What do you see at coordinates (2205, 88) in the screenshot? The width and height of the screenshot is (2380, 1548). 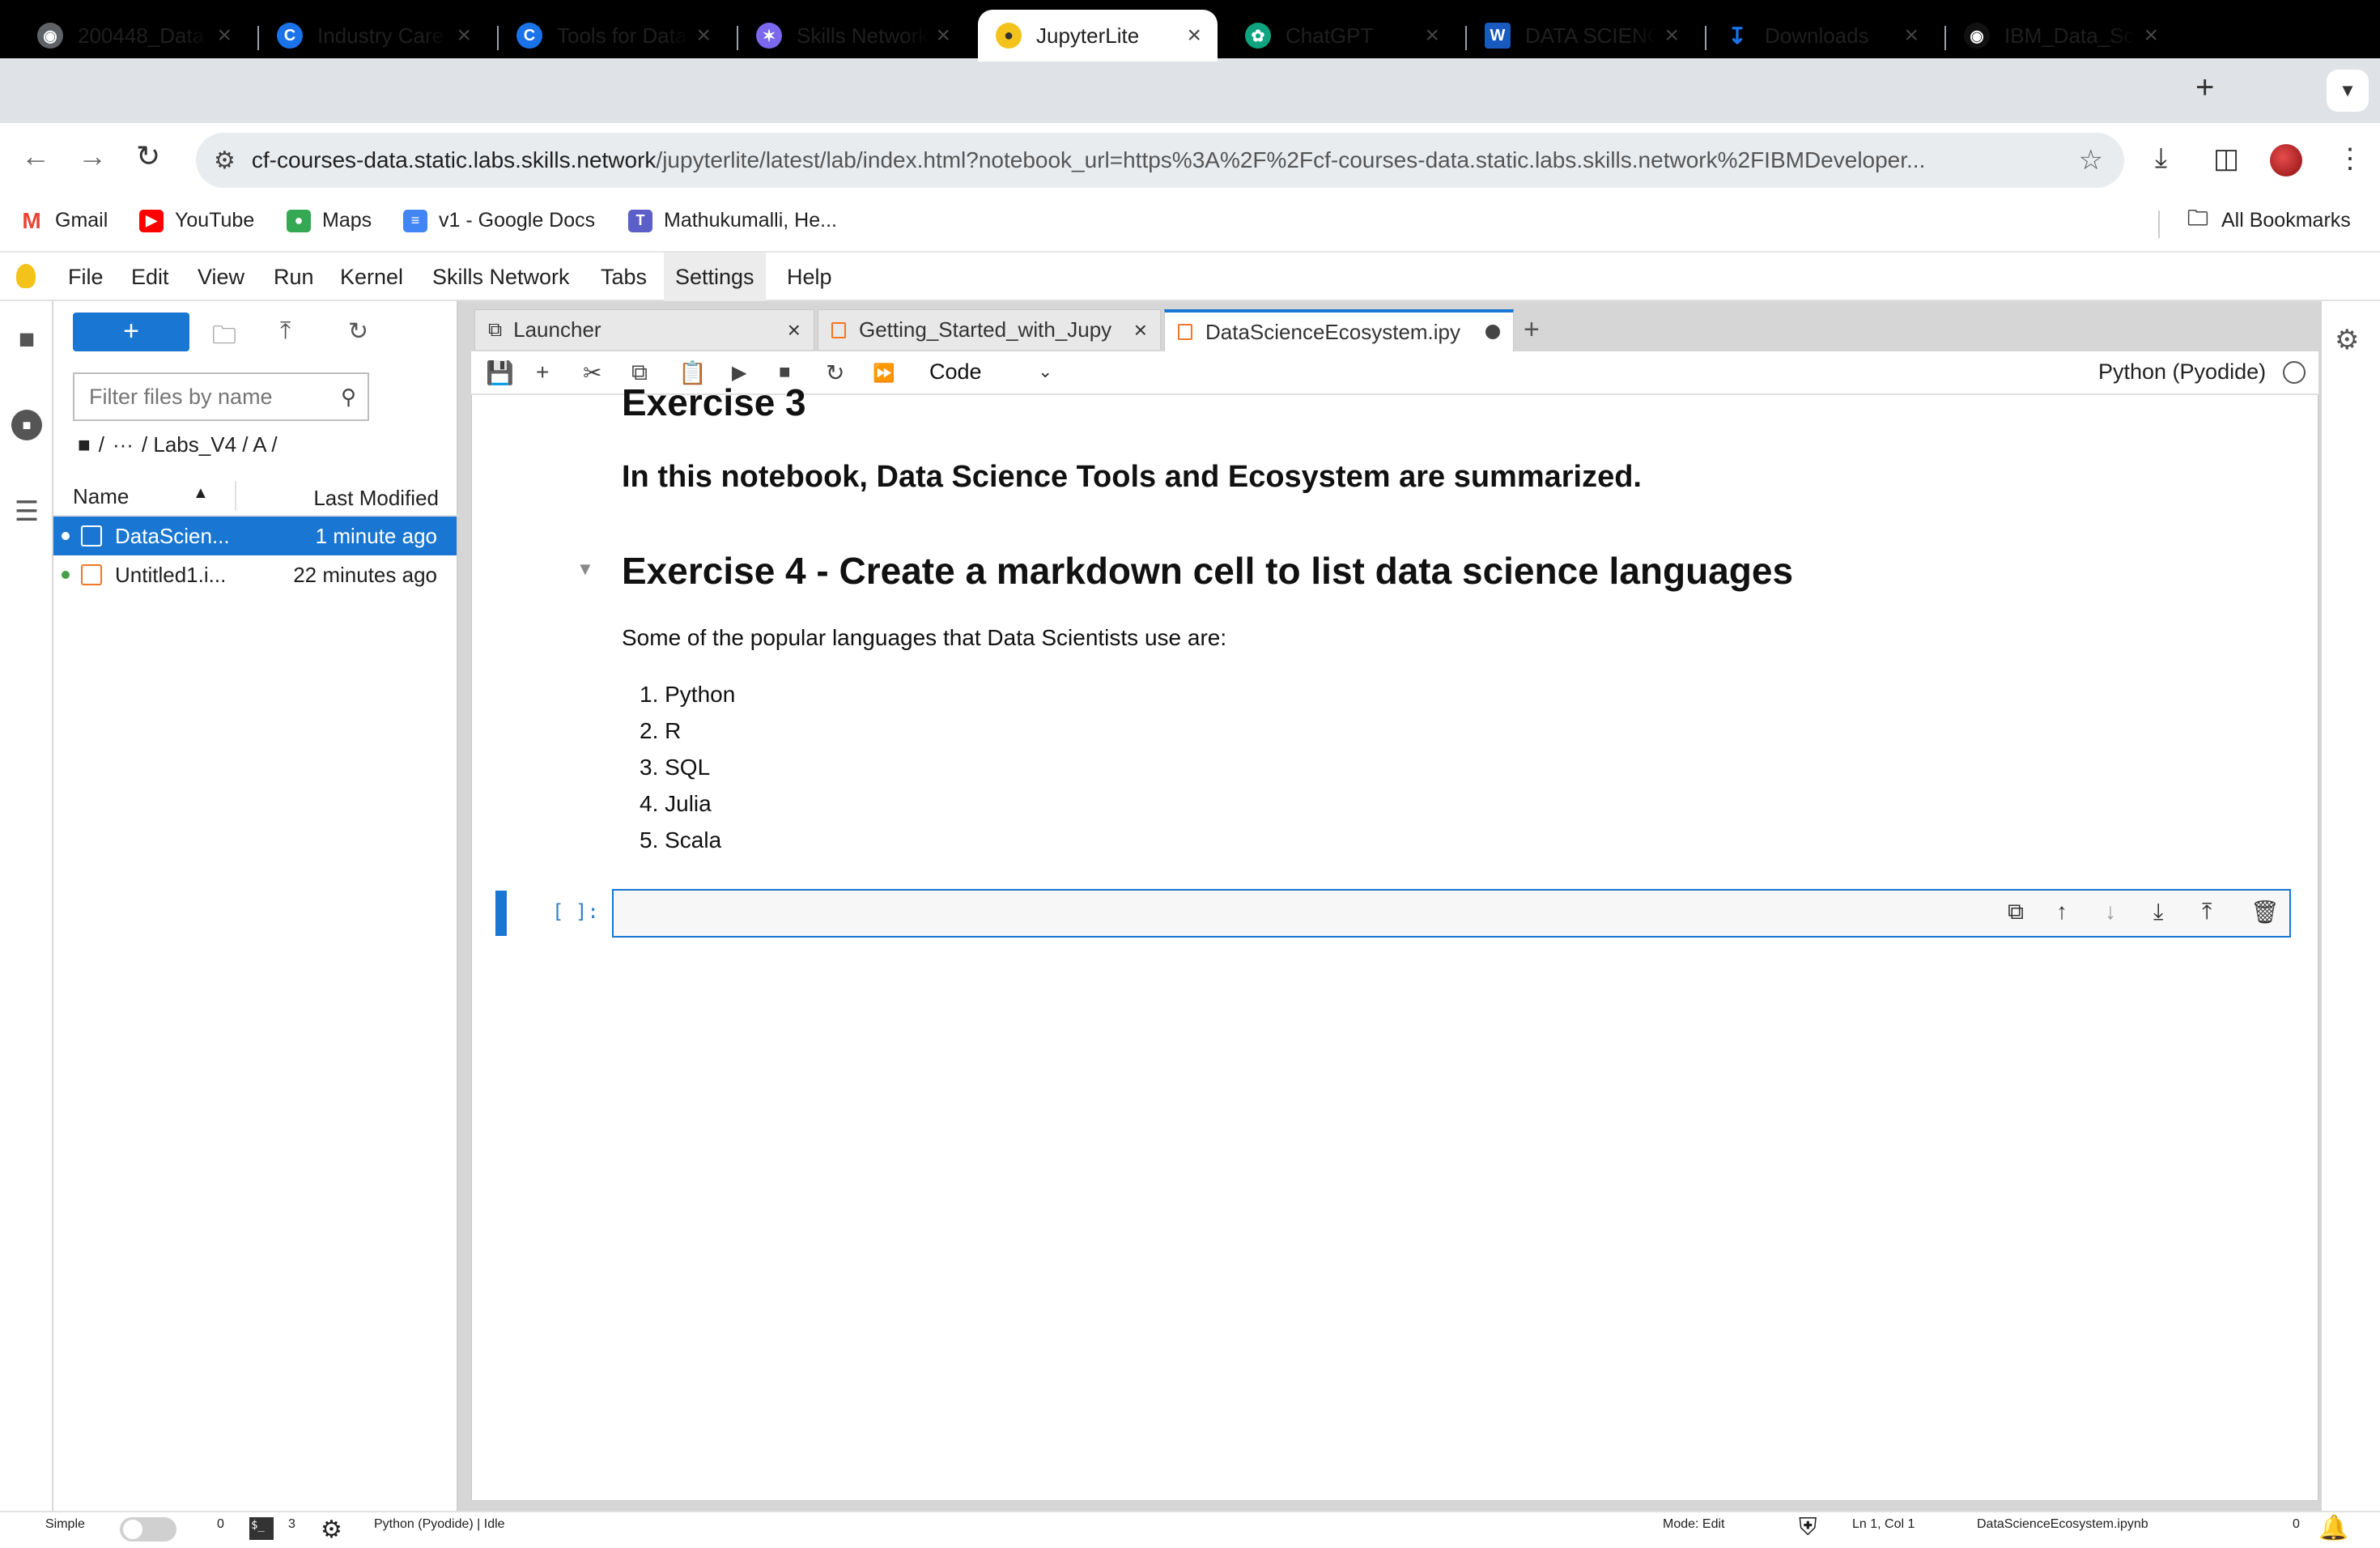 I see `new-tab-button: +` at bounding box center [2205, 88].